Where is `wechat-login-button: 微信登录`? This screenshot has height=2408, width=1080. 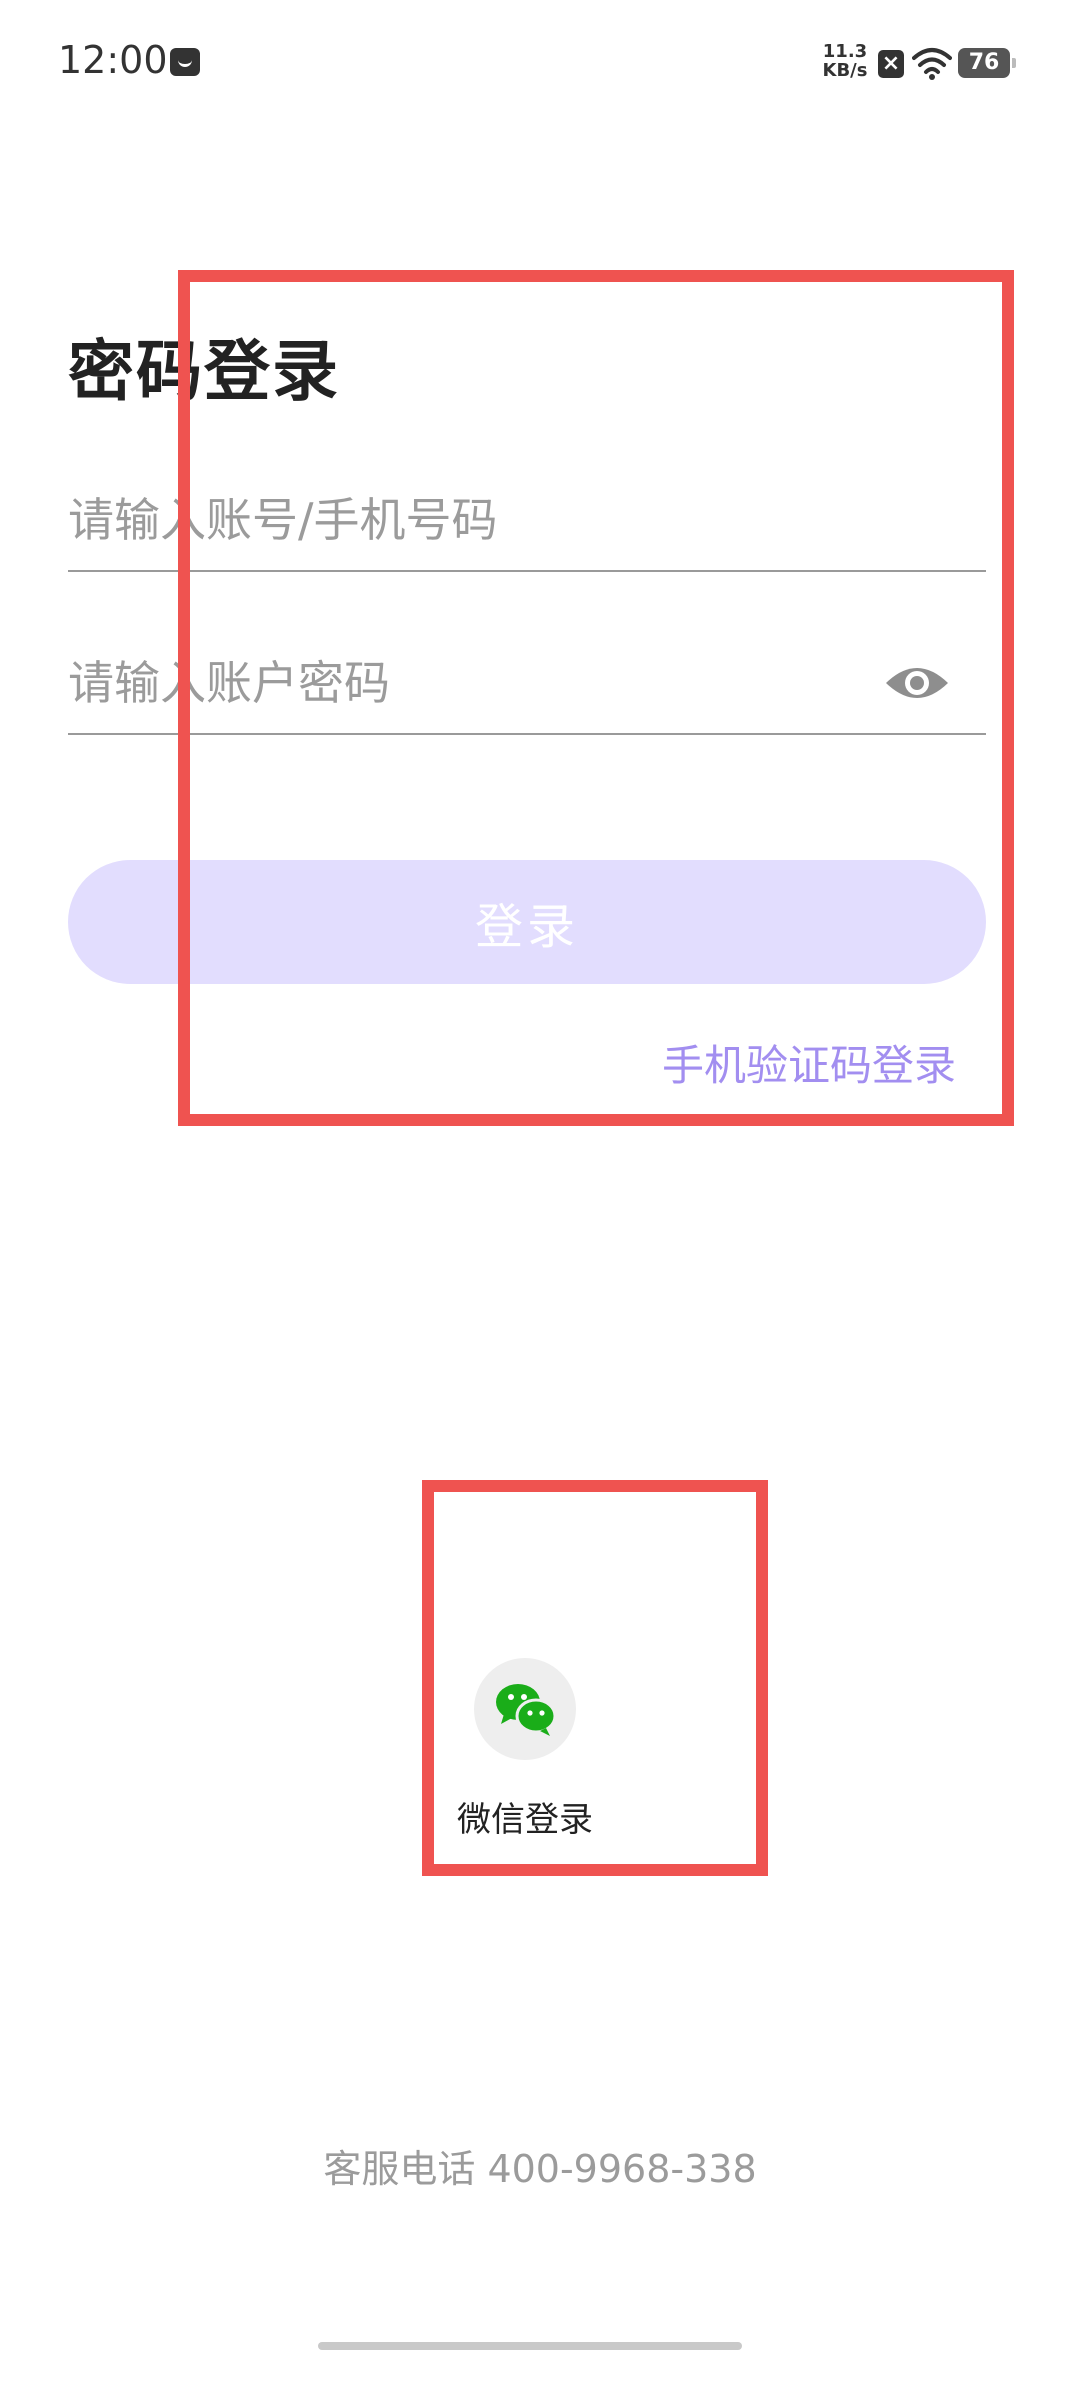
wechat-login-button: 微信登录 is located at coordinates (540, 1750).